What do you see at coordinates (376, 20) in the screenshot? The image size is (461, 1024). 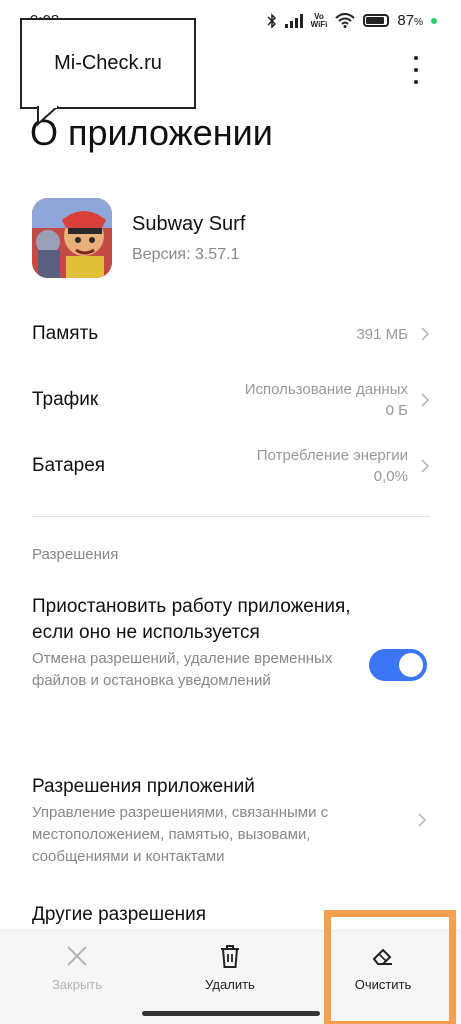 I see `battery-icon` at bounding box center [376, 20].